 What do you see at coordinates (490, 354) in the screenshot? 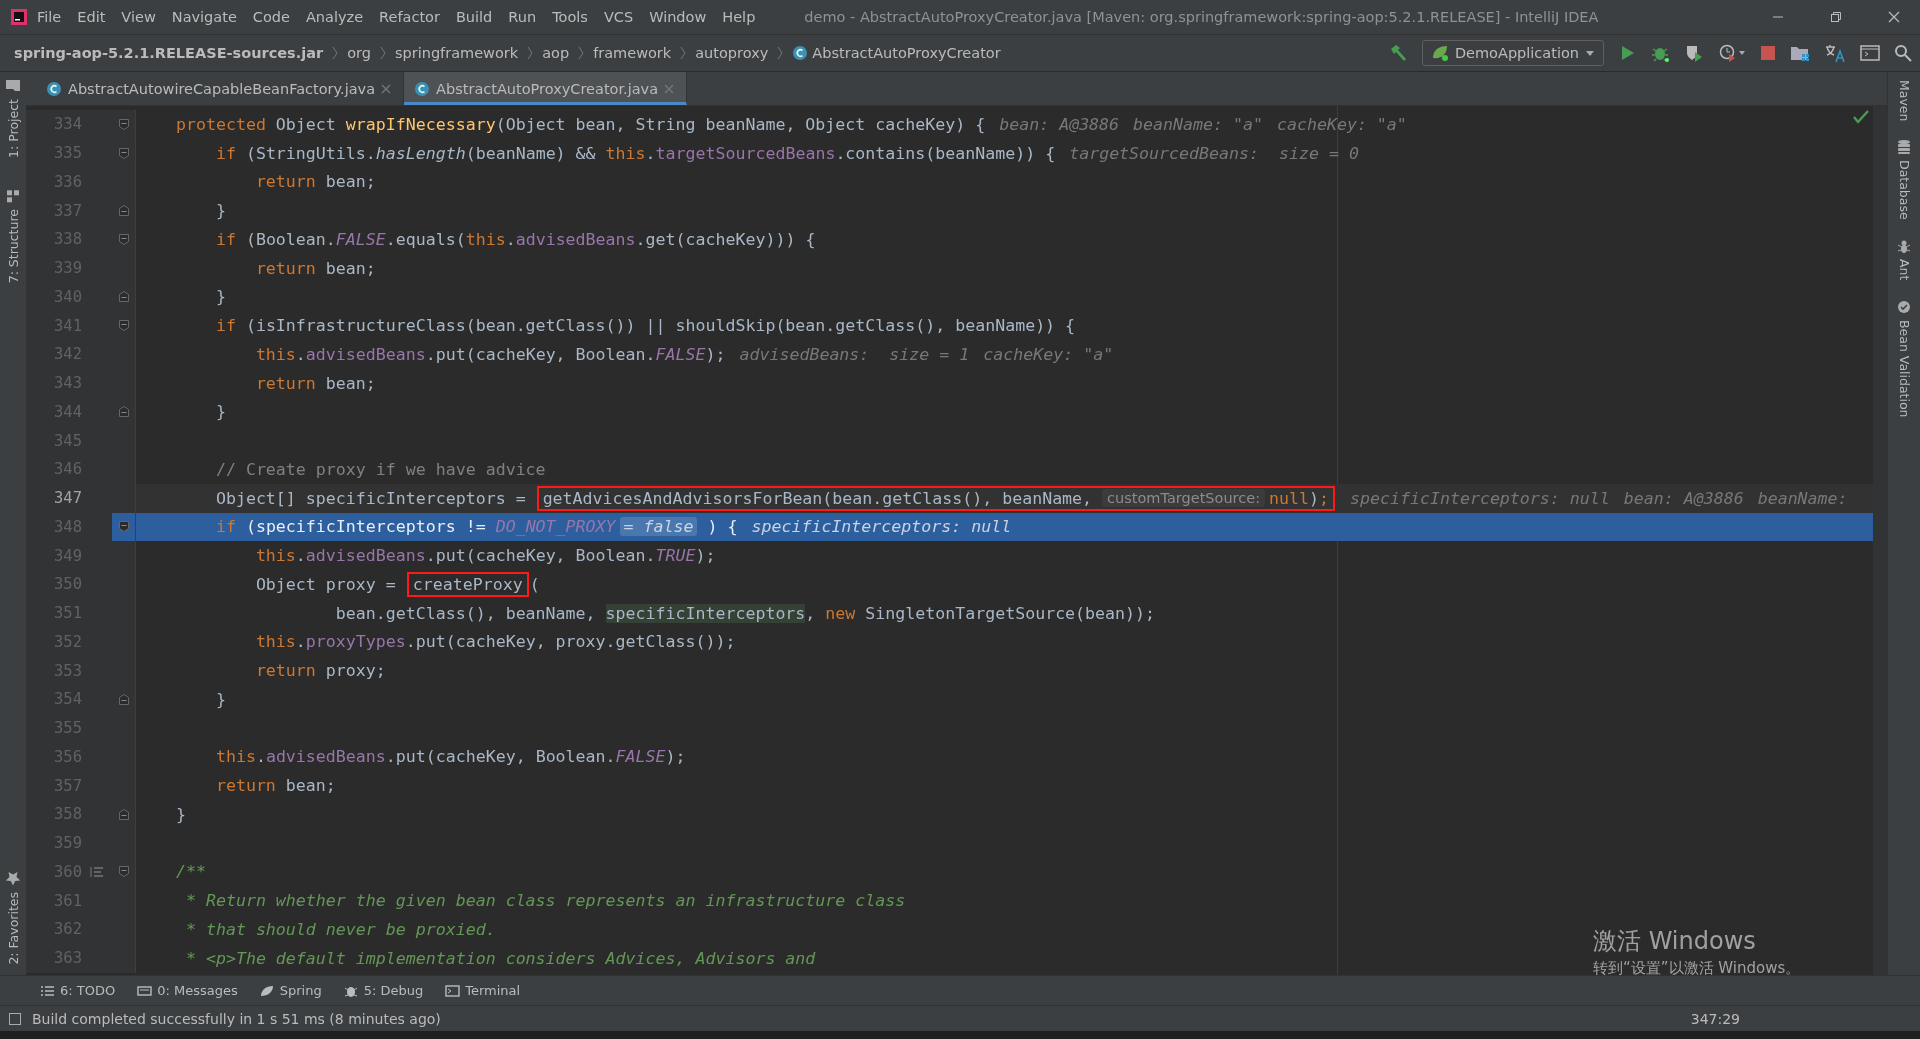
I see `code-text: this.advisedBeans.put(cacheKey, Boolean.FALSE);` at bounding box center [490, 354].